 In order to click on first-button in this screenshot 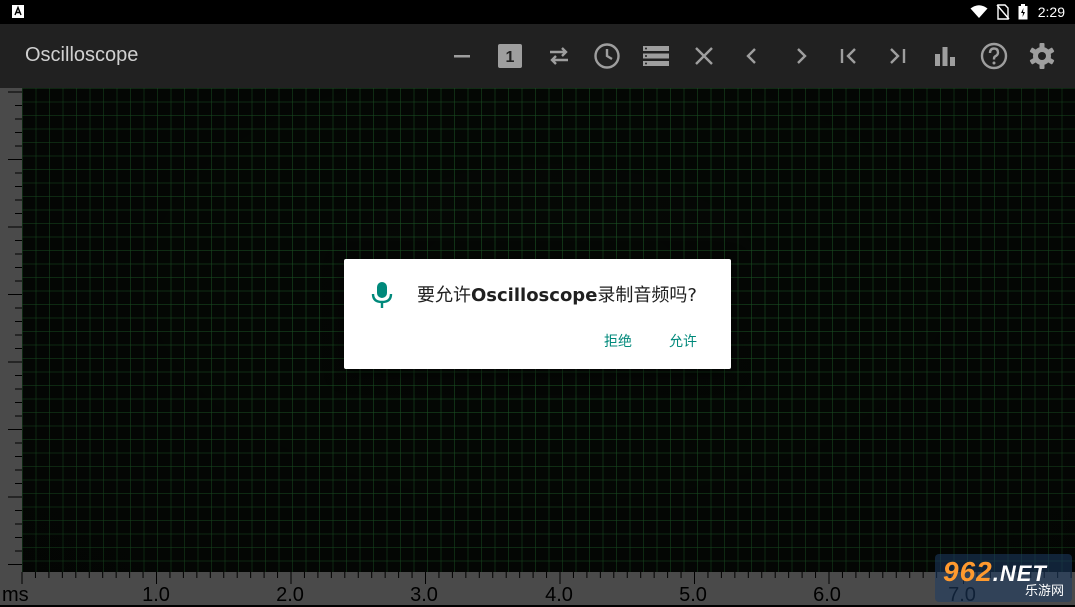, I will do `click(849, 56)`.